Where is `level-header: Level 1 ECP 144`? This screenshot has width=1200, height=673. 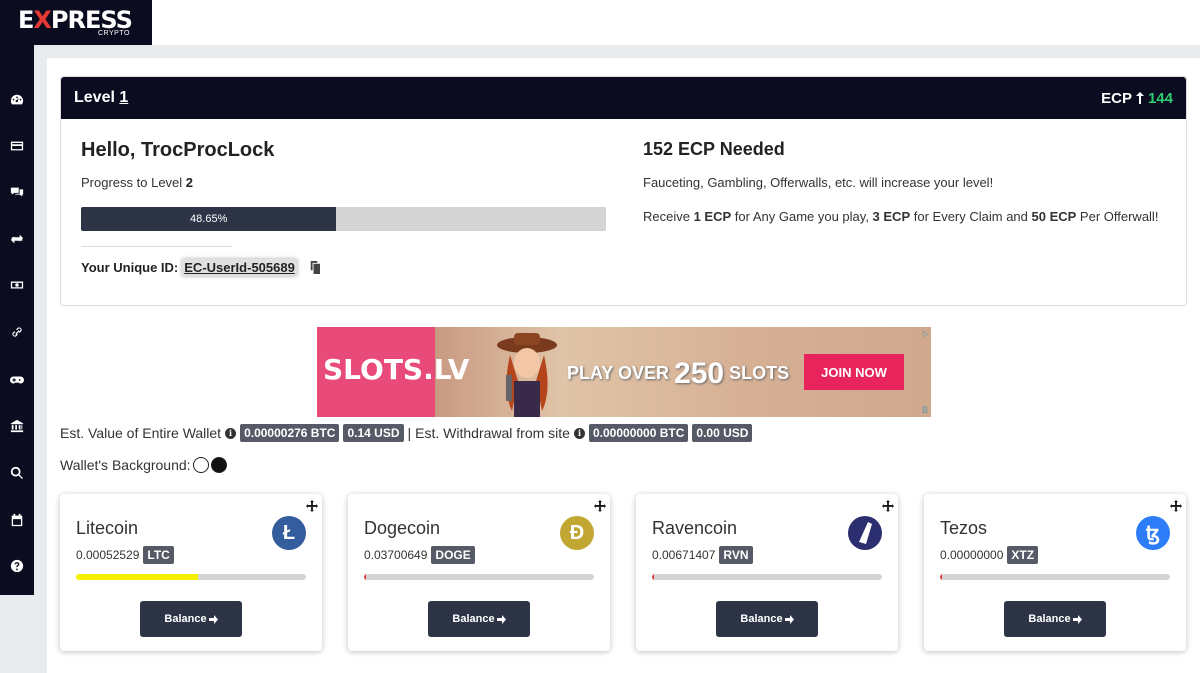
level-header: Level 1 ECP 144 is located at coordinates (623, 98).